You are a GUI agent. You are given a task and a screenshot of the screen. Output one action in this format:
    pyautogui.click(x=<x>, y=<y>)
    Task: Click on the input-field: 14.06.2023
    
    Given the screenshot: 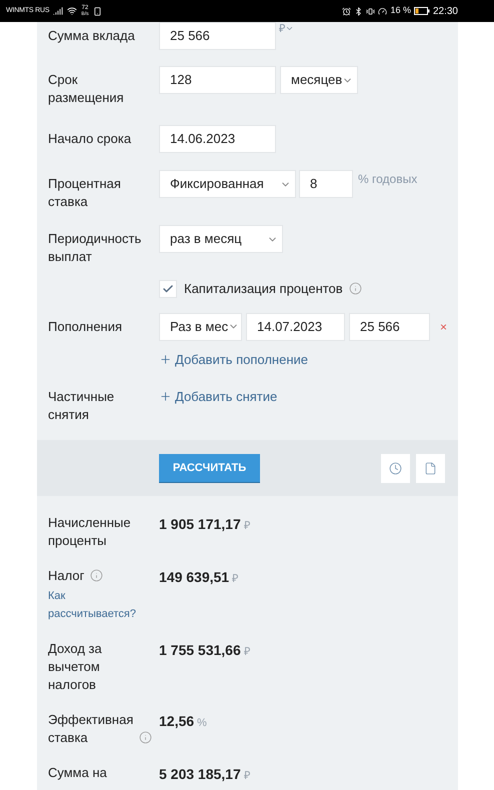 What is the action you would take?
    pyautogui.click(x=217, y=139)
    